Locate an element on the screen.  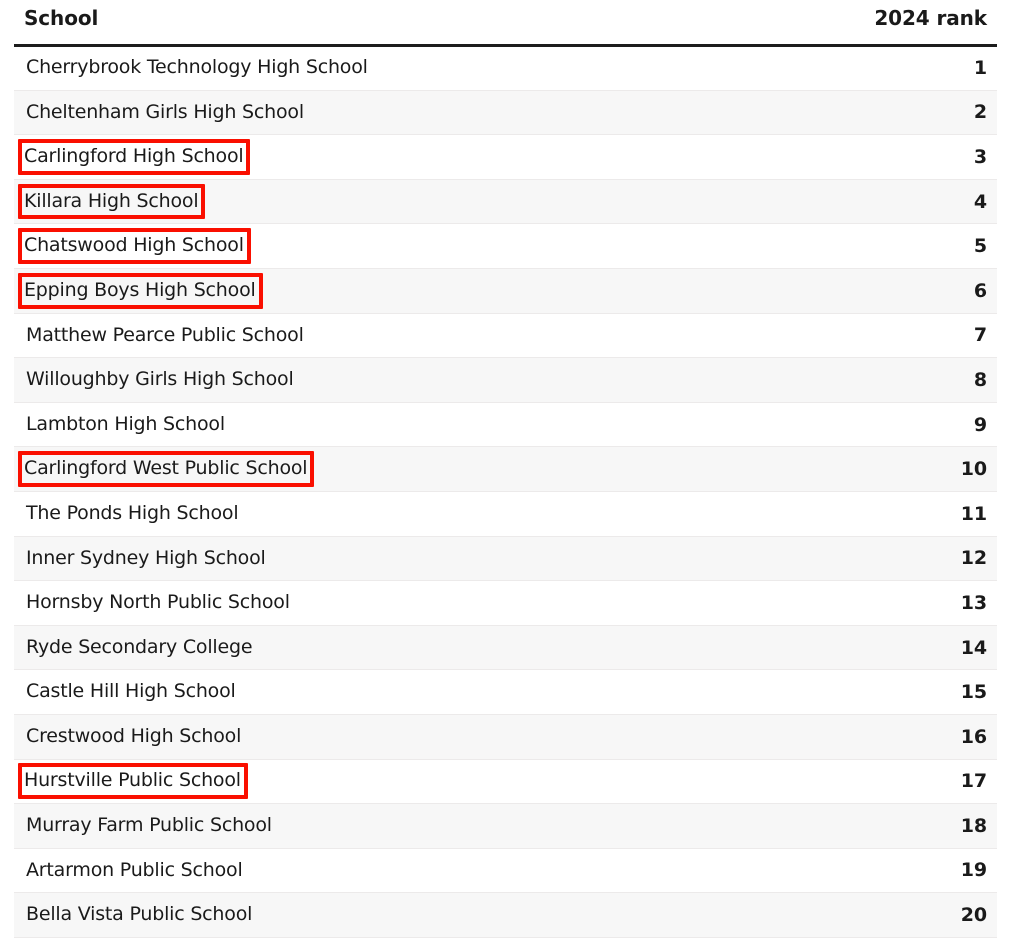
table-row: Carlingford West Public School 10 is located at coordinates (505, 469).